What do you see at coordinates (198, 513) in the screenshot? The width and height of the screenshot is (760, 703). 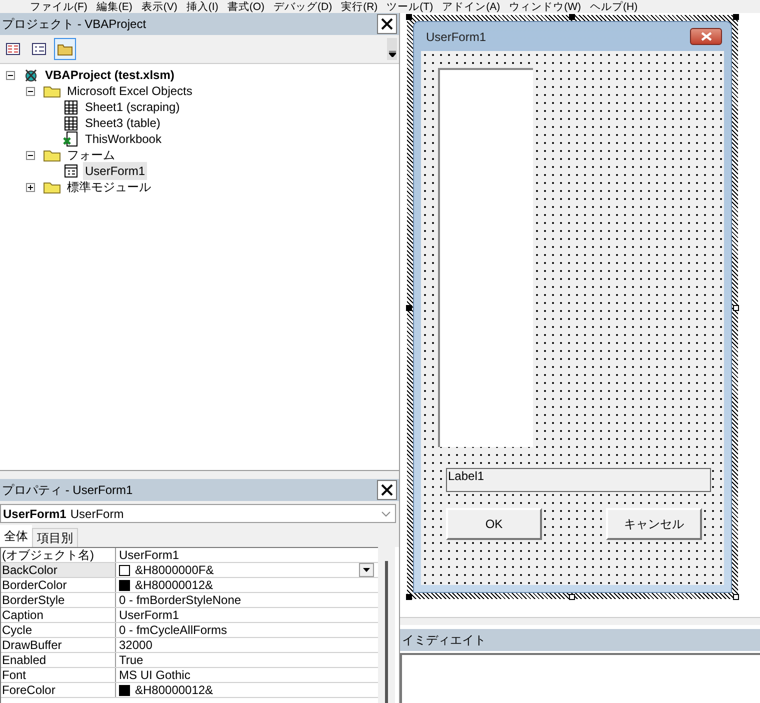 I see `object-dropdown: UserForm1 UserForm` at bounding box center [198, 513].